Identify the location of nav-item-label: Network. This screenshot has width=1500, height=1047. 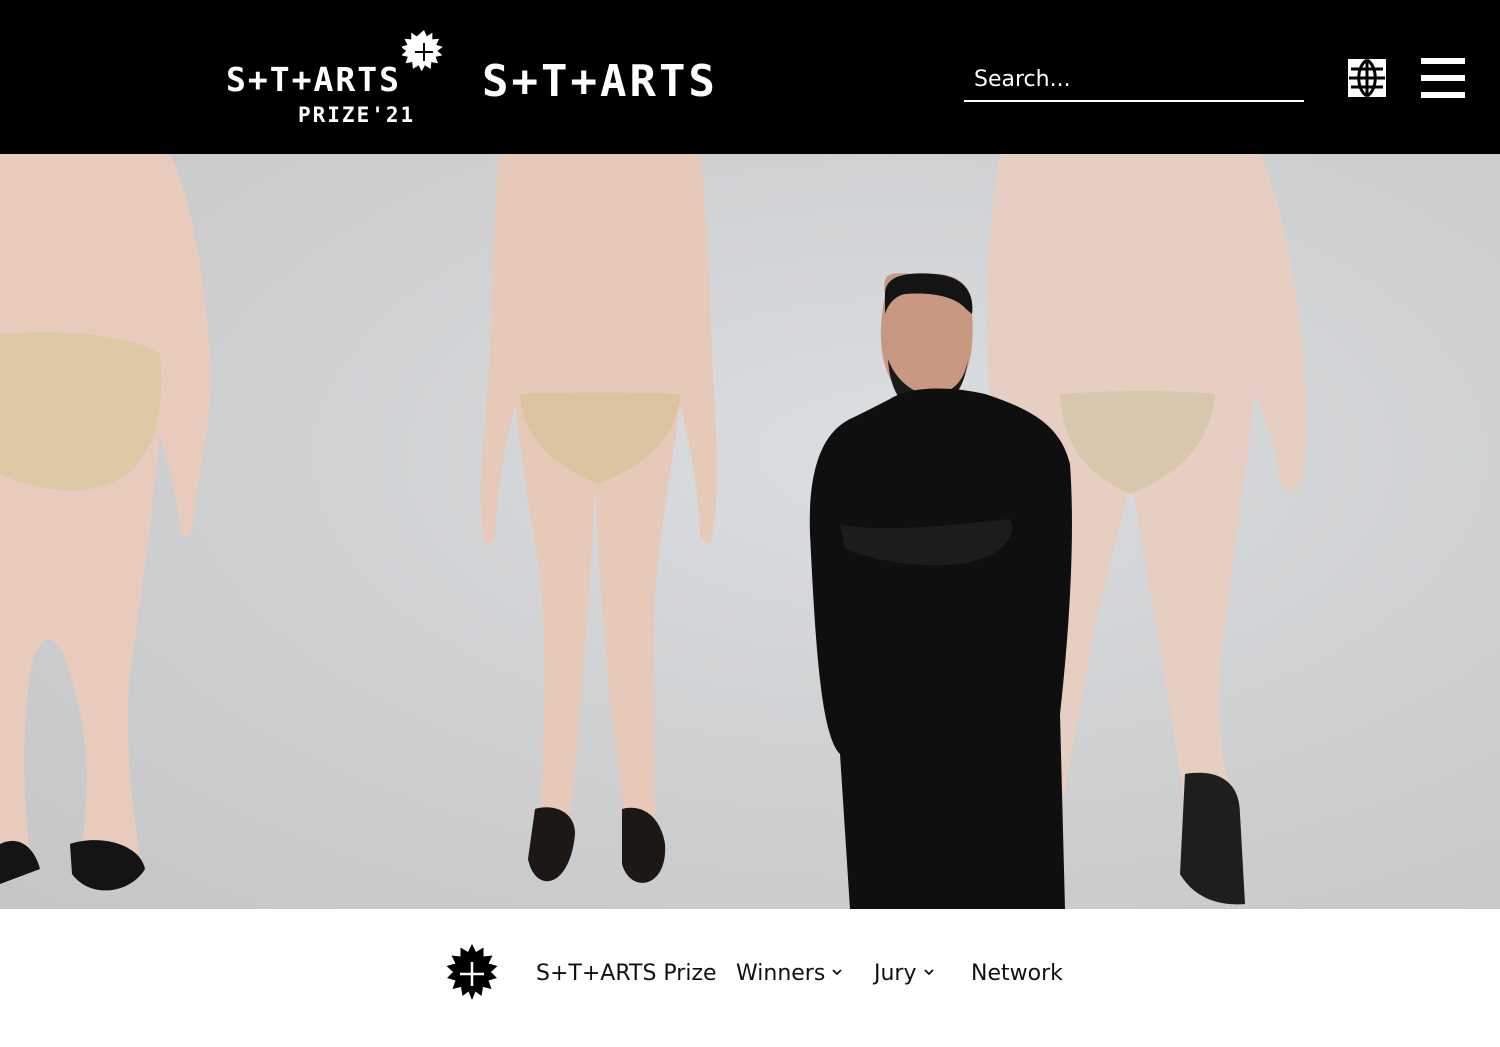
(1017, 973).